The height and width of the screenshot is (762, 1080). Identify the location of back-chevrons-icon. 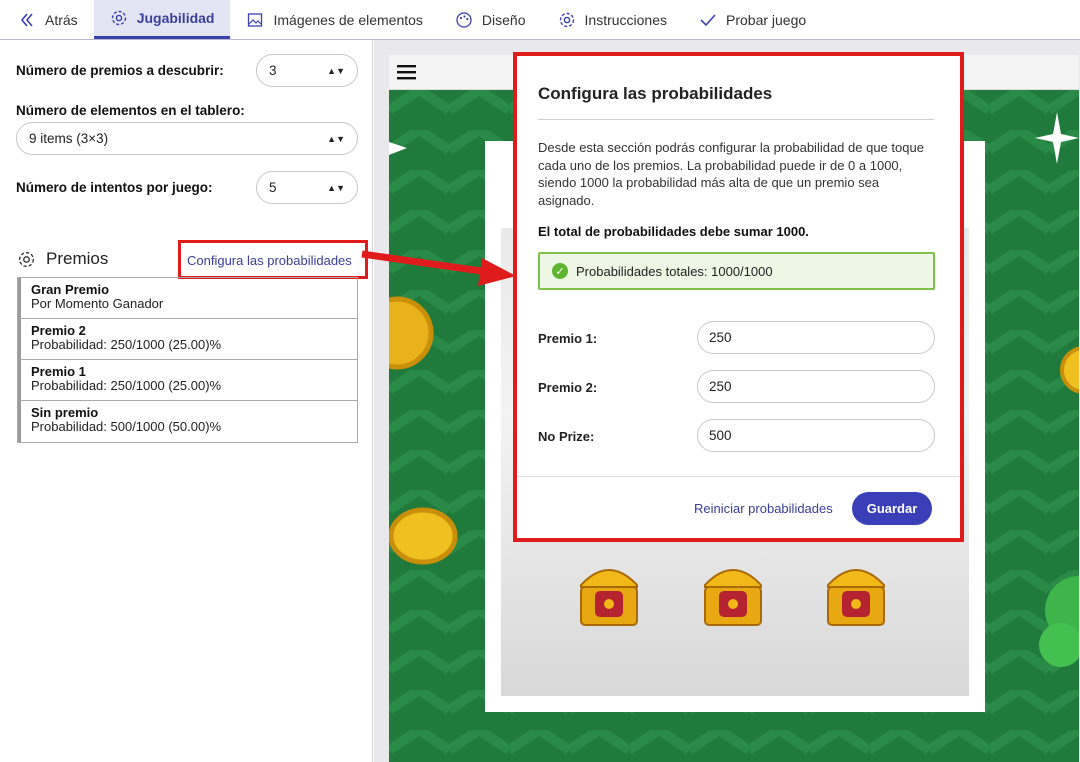
(26, 19).